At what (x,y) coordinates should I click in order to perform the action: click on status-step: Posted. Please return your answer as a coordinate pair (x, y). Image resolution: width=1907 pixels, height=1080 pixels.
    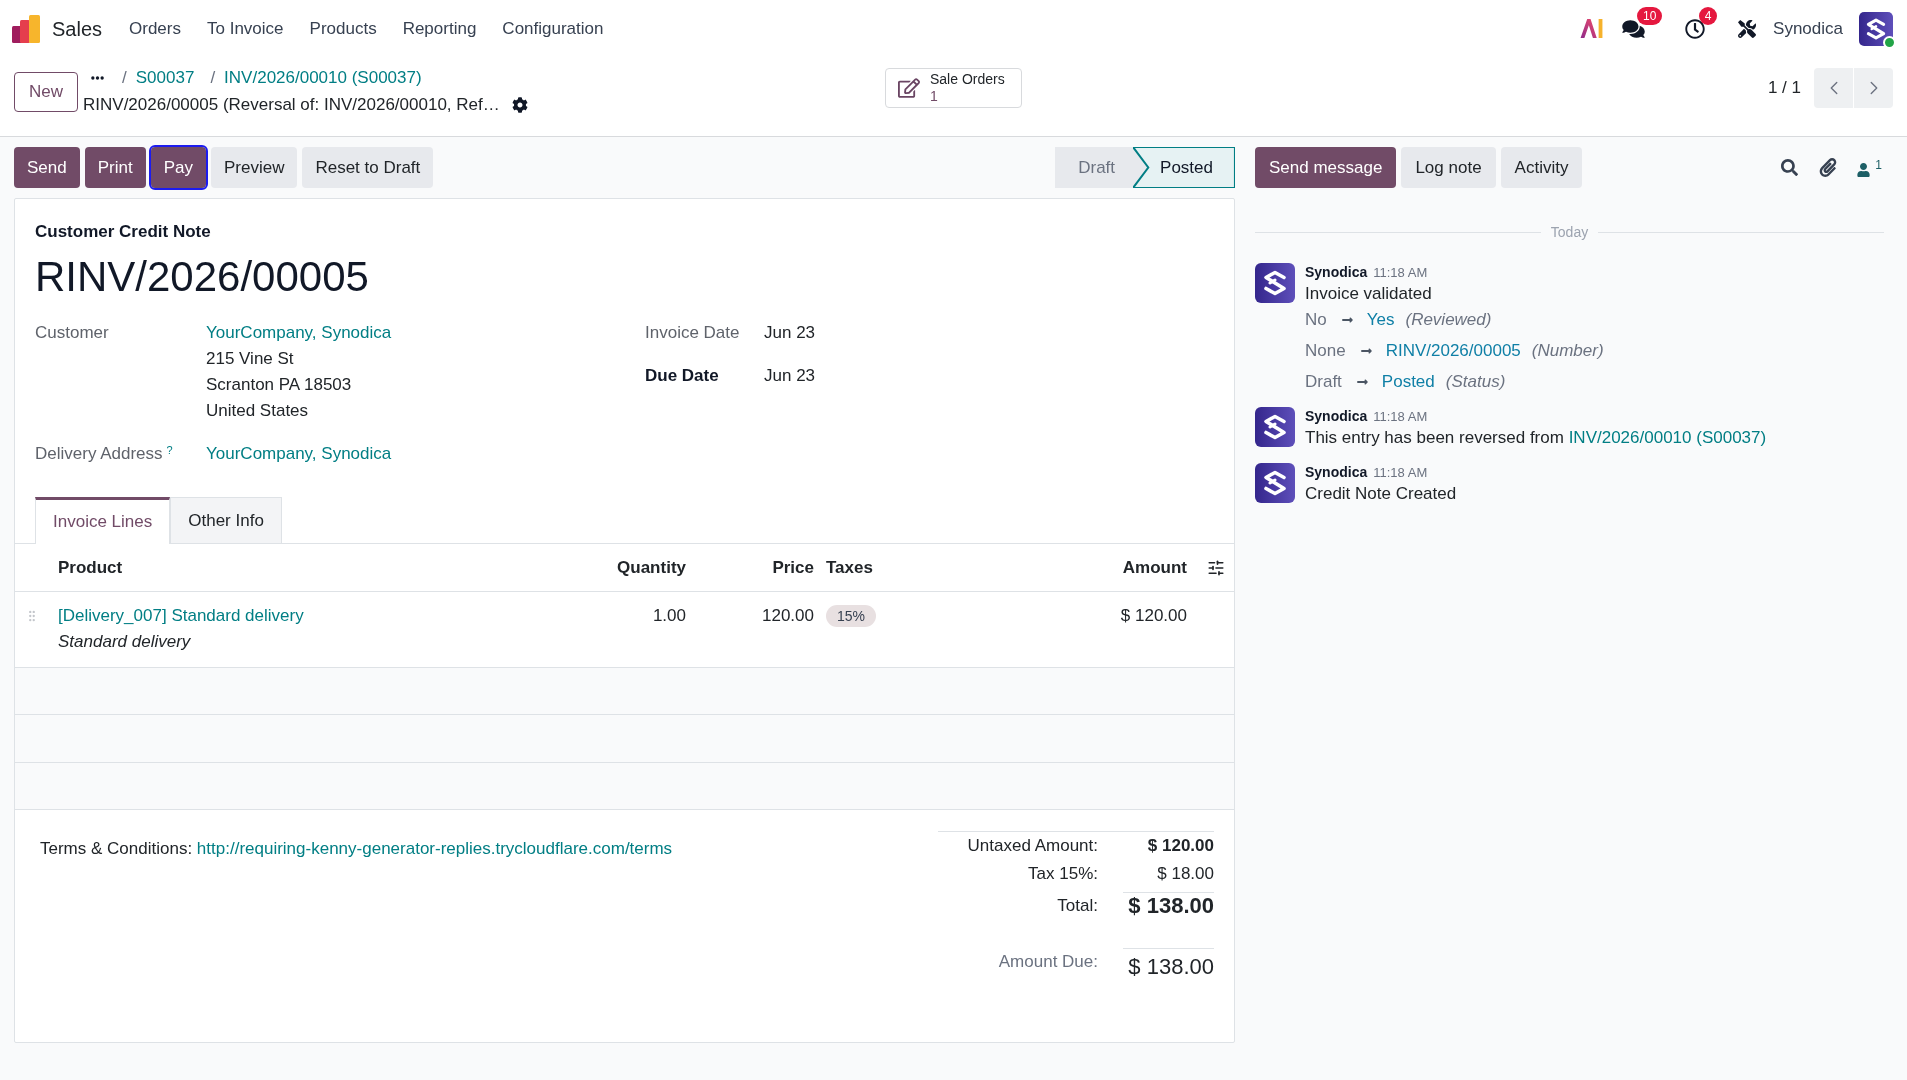
    Looking at the image, I should click on (1184, 167).